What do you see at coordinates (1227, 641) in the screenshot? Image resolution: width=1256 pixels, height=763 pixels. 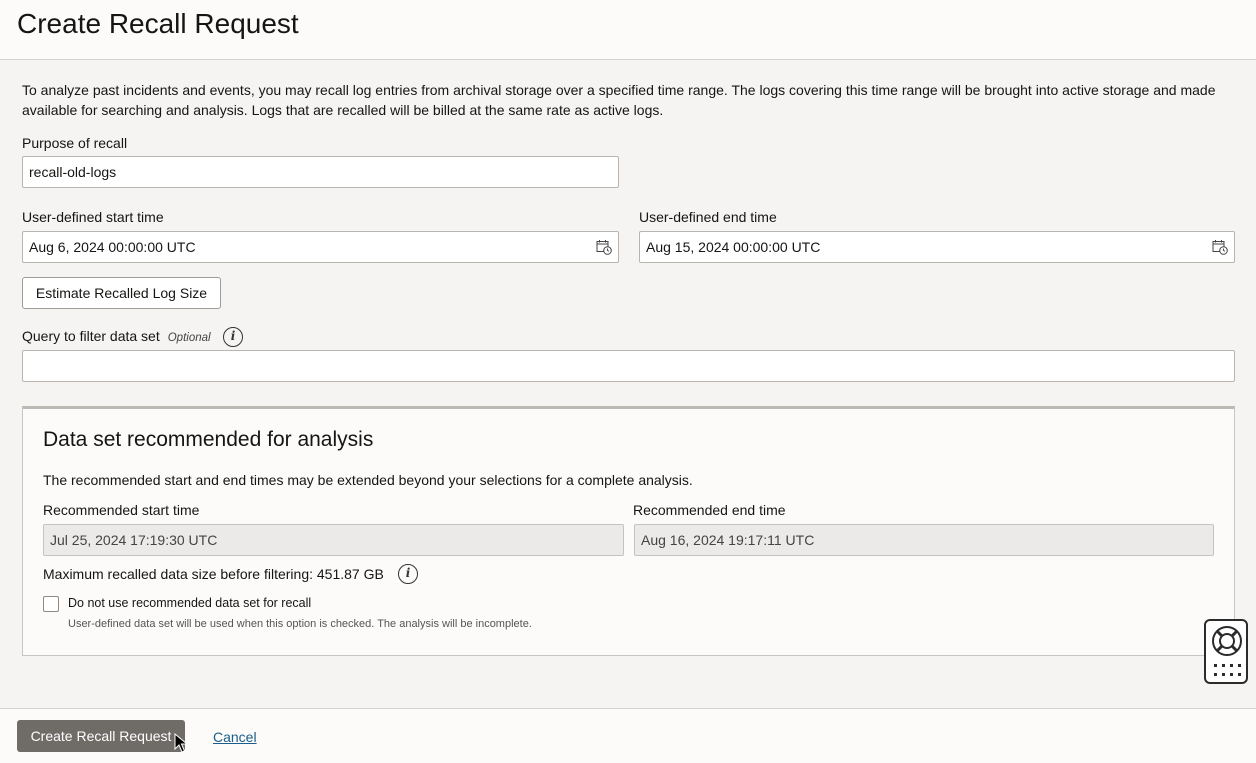 I see `lifebuoy-icon` at bounding box center [1227, 641].